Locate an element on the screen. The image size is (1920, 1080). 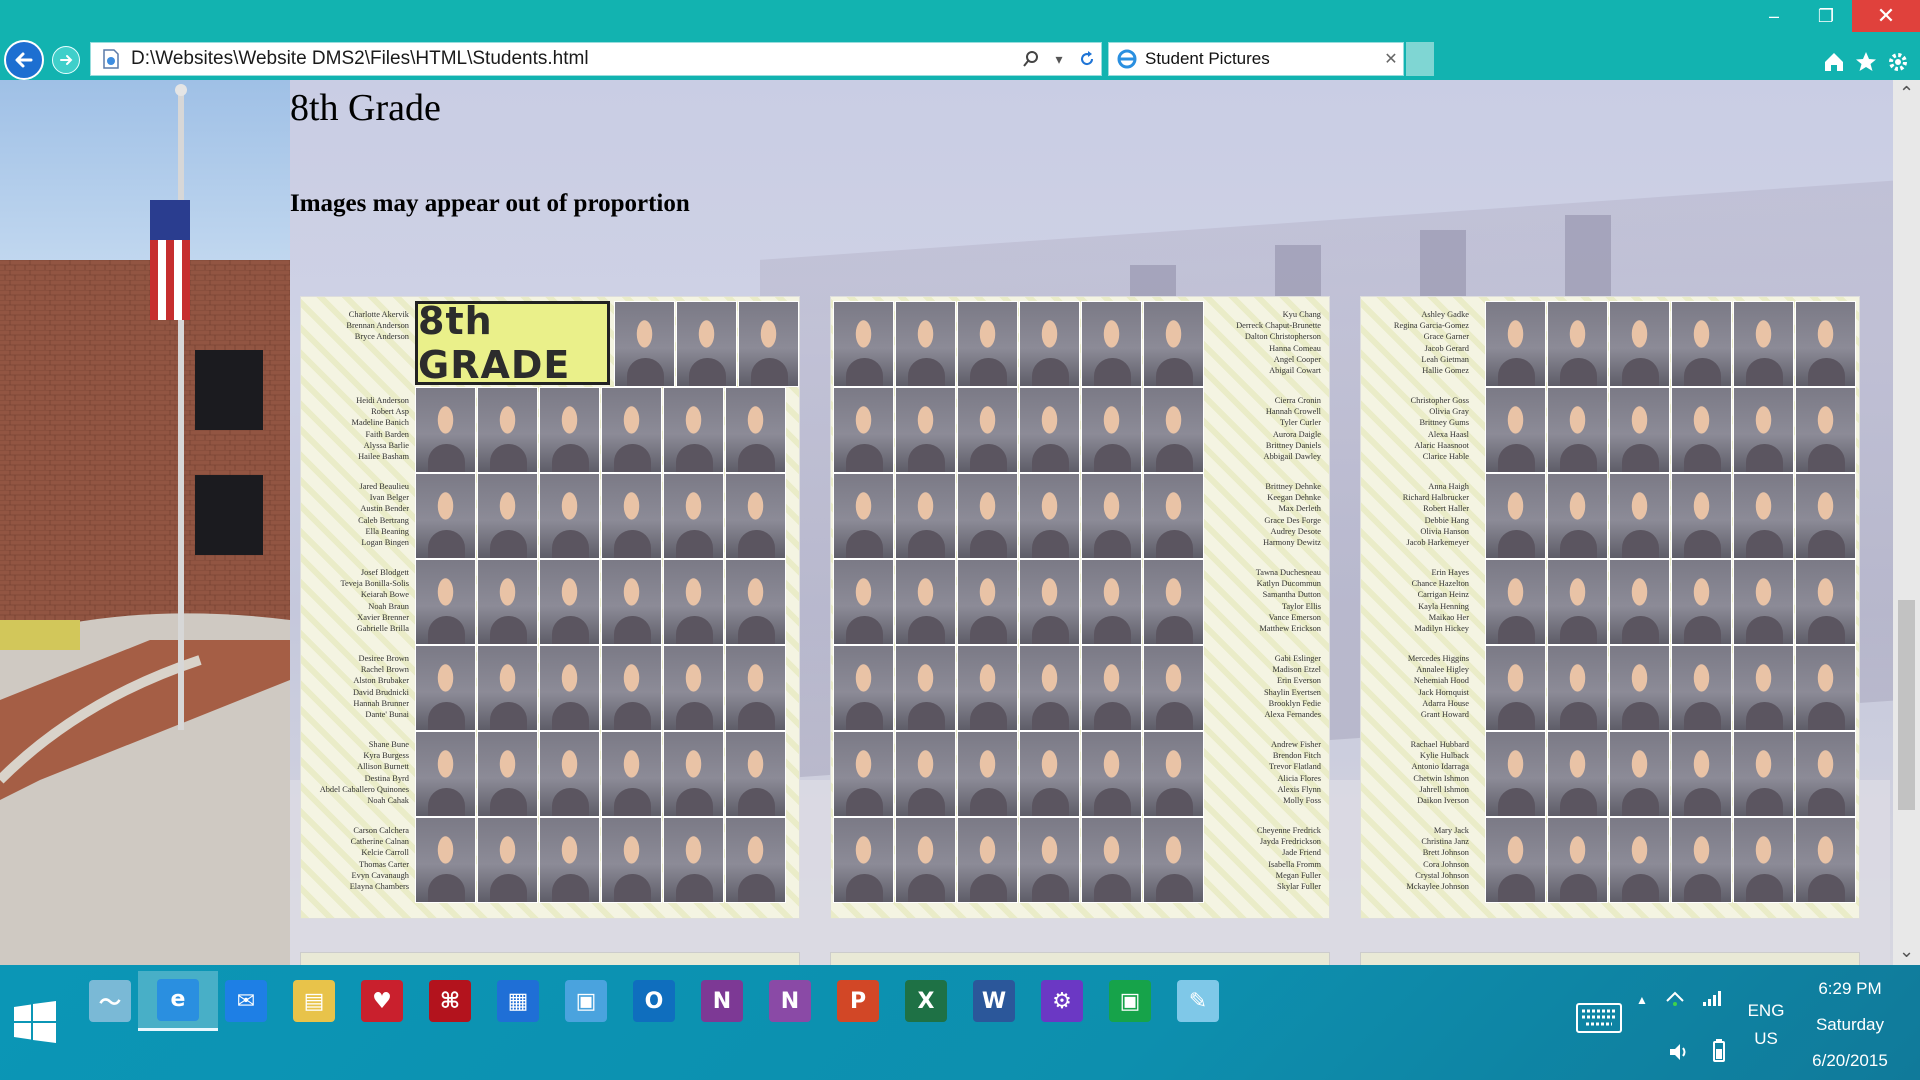
maximize-button: ❐ is located at coordinates (1826, 16).